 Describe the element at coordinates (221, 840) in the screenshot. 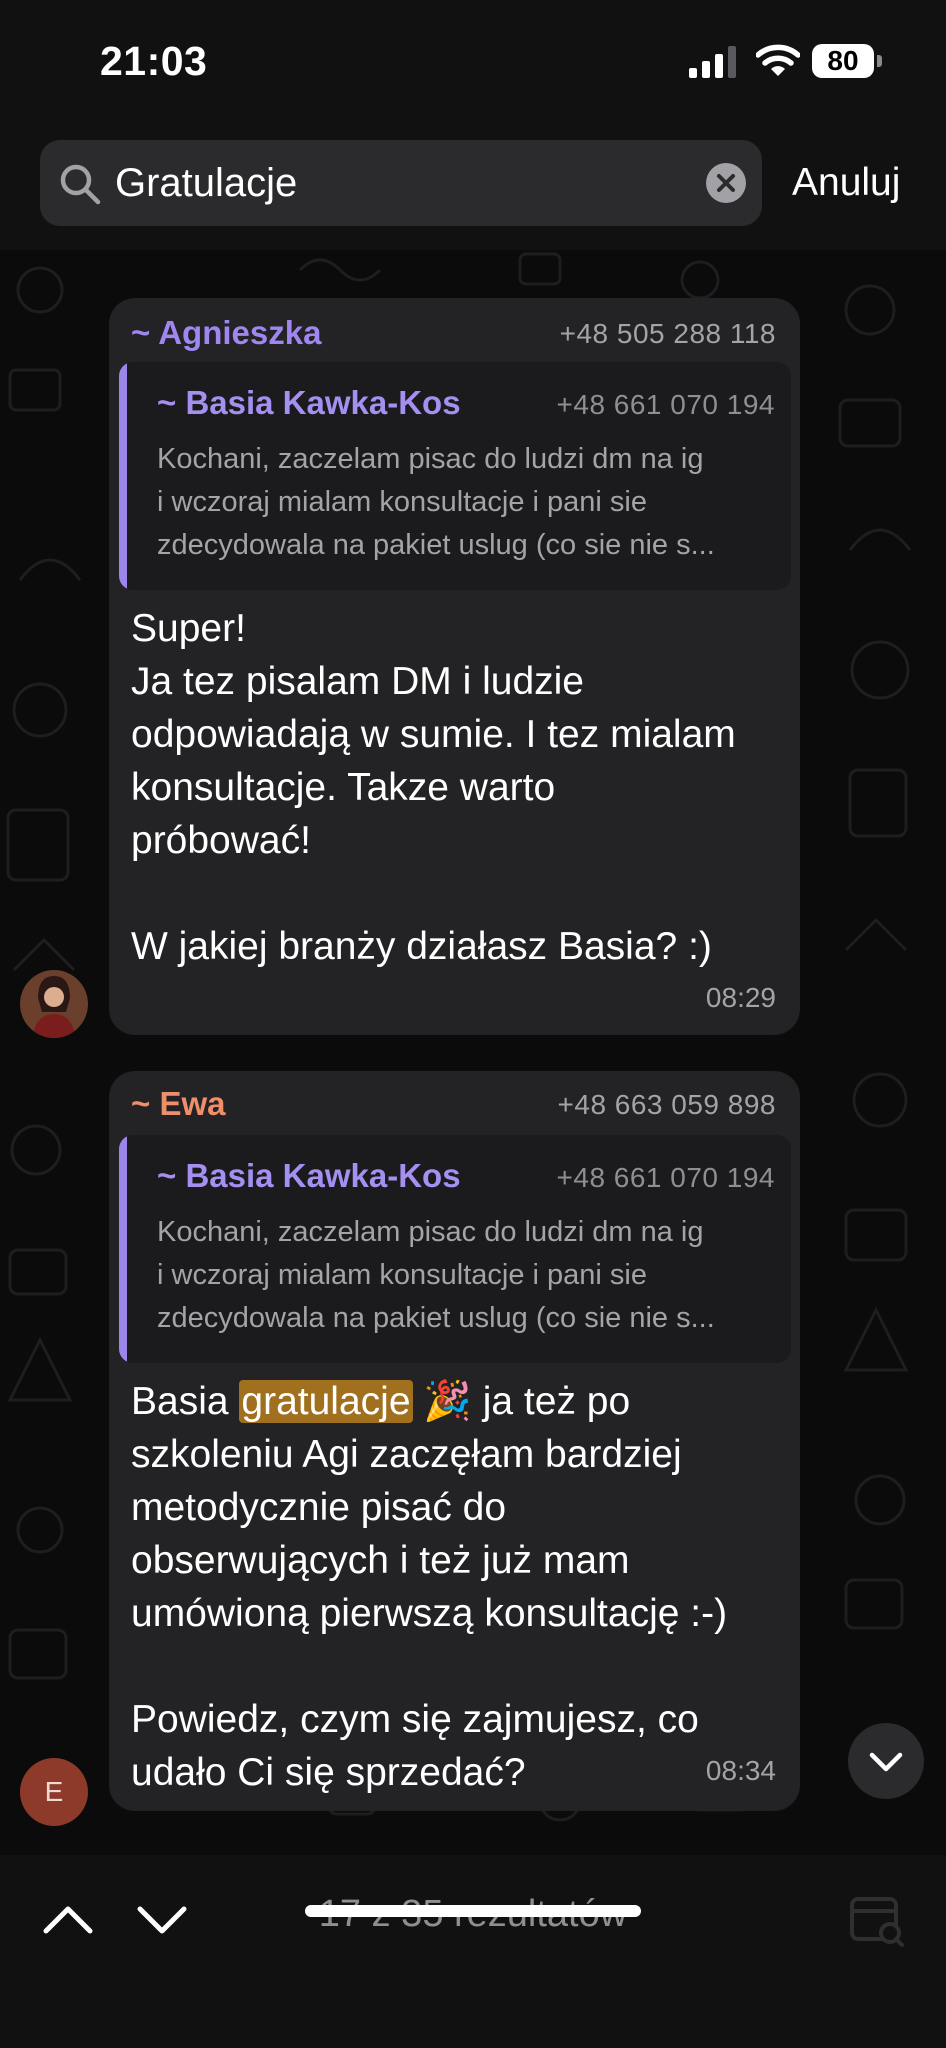

I see `message-line: próbować!` at that location.